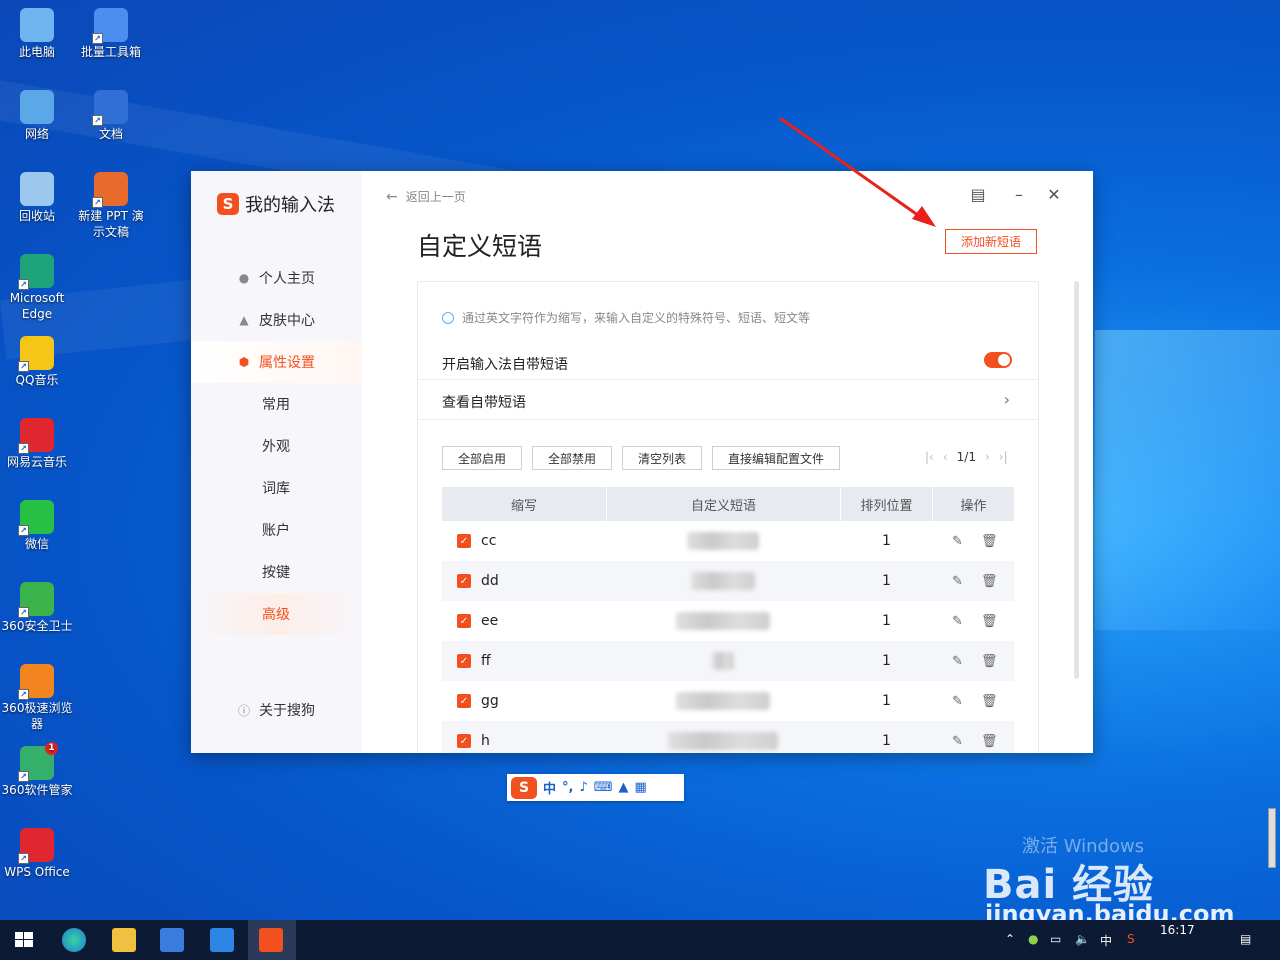 This screenshot has width=1280, height=960. I want to click on volume-icon: 🔈, so click(1082, 939).